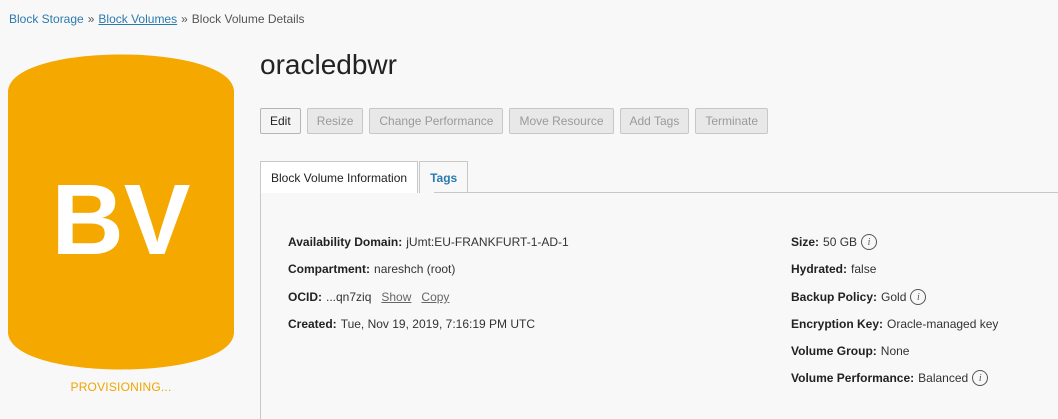 The height and width of the screenshot is (419, 1058). I want to click on encryption-key-value: Oracle-managed key, so click(943, 324).